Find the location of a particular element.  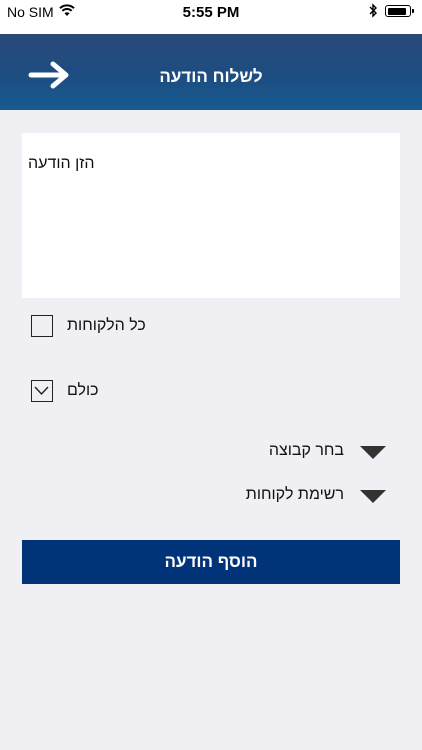

battery-level-fill is located at coordinates (396, 11).